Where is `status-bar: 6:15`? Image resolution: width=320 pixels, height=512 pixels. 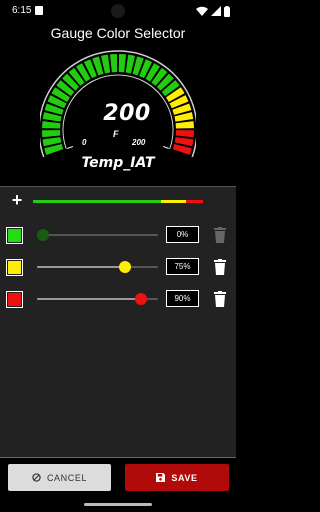 status-bar: 6:15 is located at coordinates (118, 11).